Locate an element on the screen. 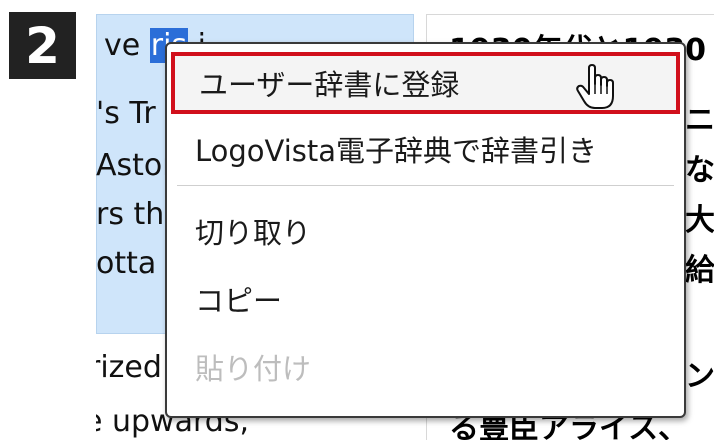  text-line-2: 's Tr is located at coordinates (126, 113).